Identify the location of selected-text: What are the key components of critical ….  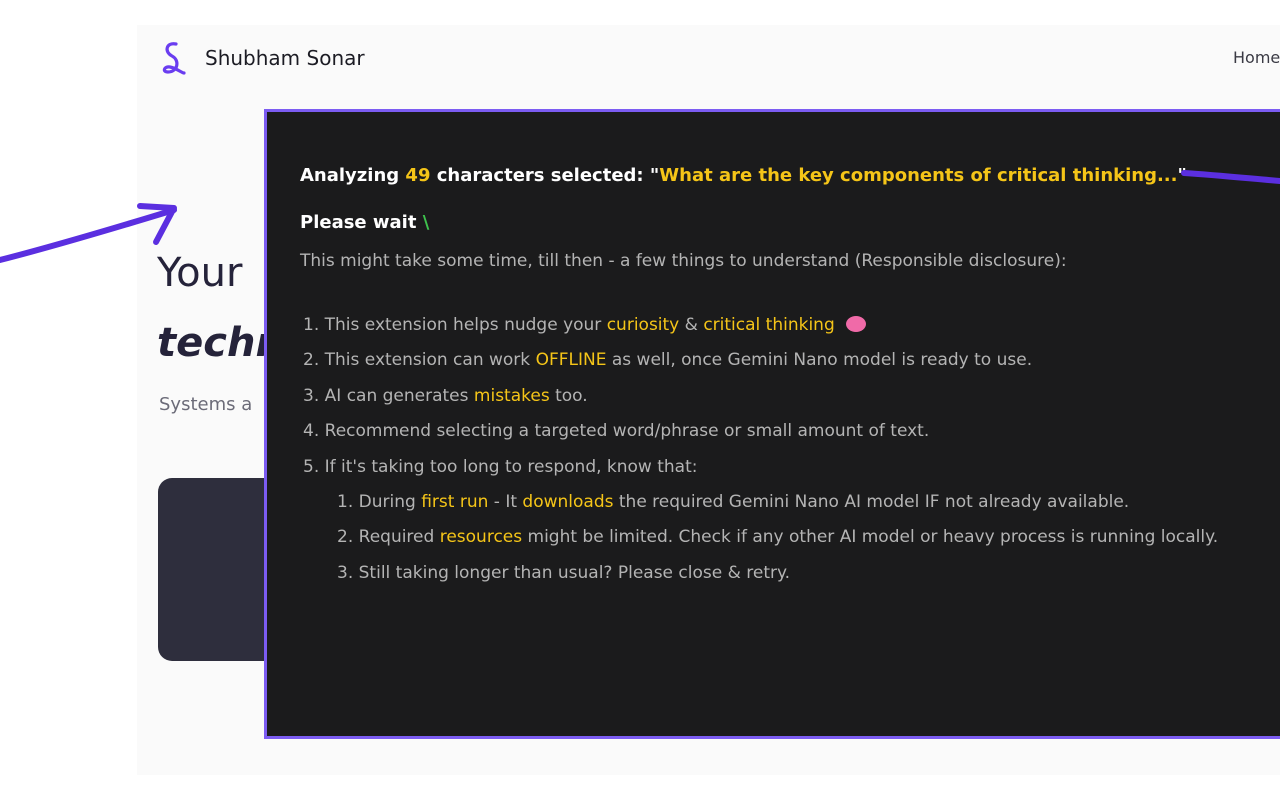
(918, 175).